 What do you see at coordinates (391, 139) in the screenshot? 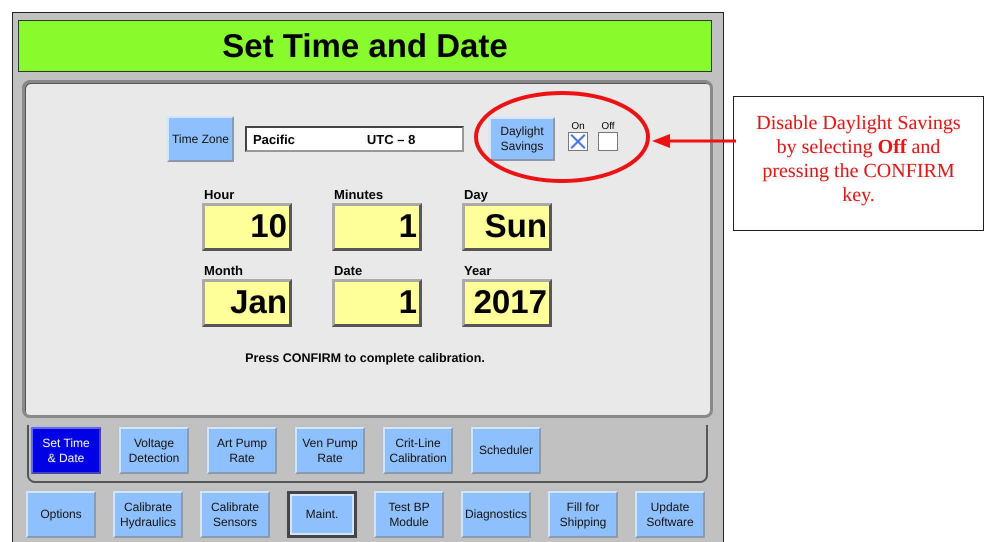
I see `utc-offset: UTC – 8` at bounding box center [391, 139].